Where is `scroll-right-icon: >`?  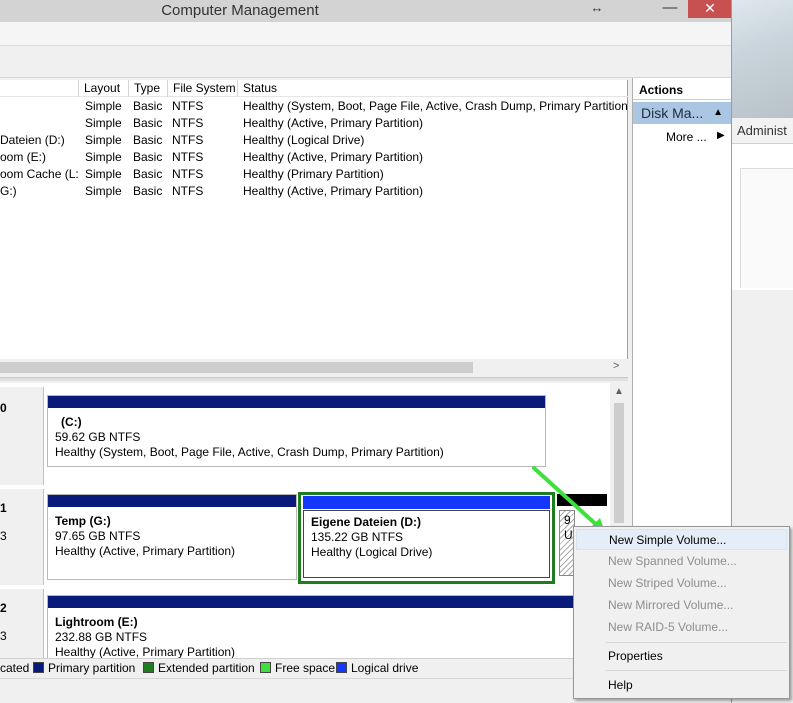 scroll-right-icon: > is located at coordinates (616, 366).